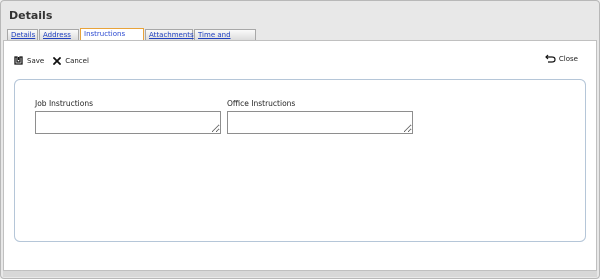 Image resolution: width=600 pixels, height=279 pixels. What do you see at coordinates (22, 34) in the screenshot?
I see `tab-details: Details` at bounding box center [22, 34].